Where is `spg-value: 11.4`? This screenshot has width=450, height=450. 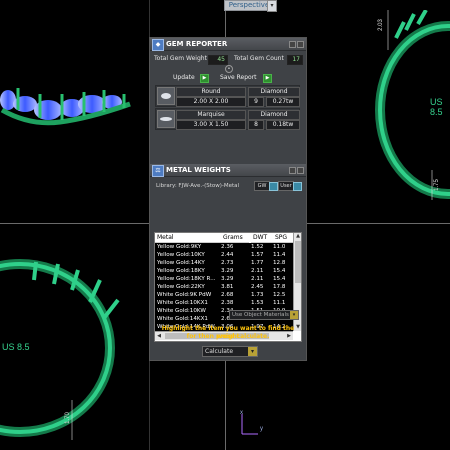 spg-value: 11.4 is located at coordinates (279, 255).